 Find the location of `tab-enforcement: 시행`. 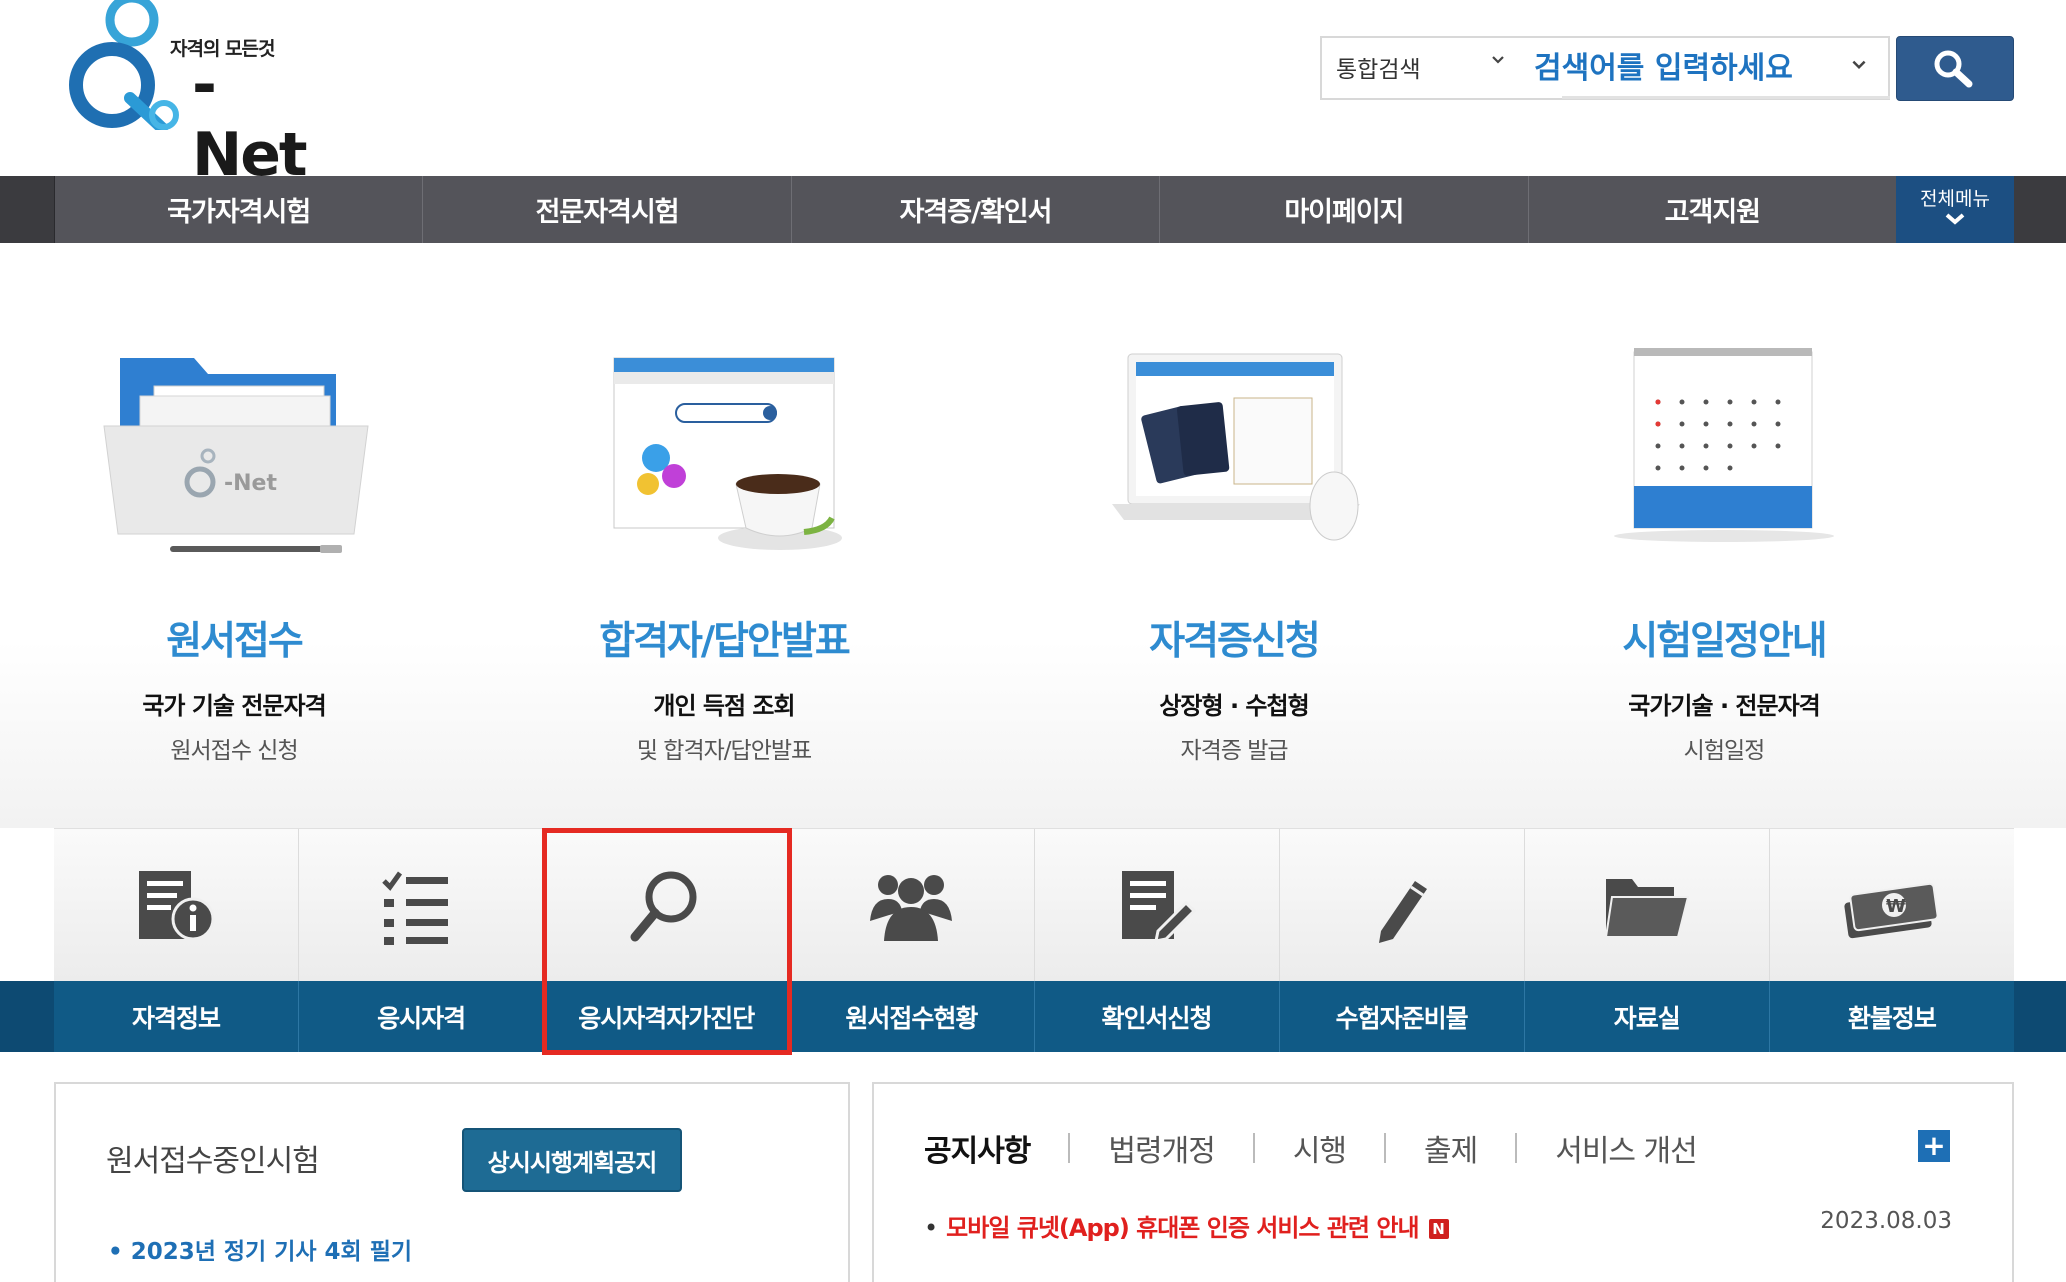

tab-enforcement: 시행 is located at coordinates (1320, 1148).